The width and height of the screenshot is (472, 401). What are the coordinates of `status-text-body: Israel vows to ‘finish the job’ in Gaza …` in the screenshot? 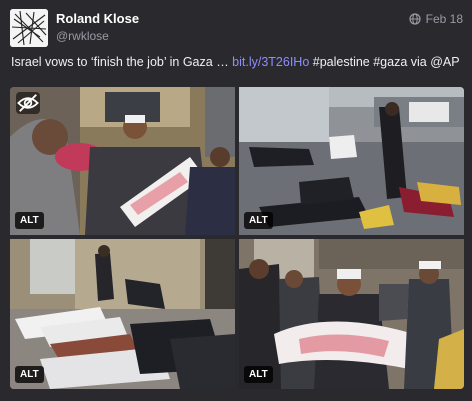 It's located at (122, 62).